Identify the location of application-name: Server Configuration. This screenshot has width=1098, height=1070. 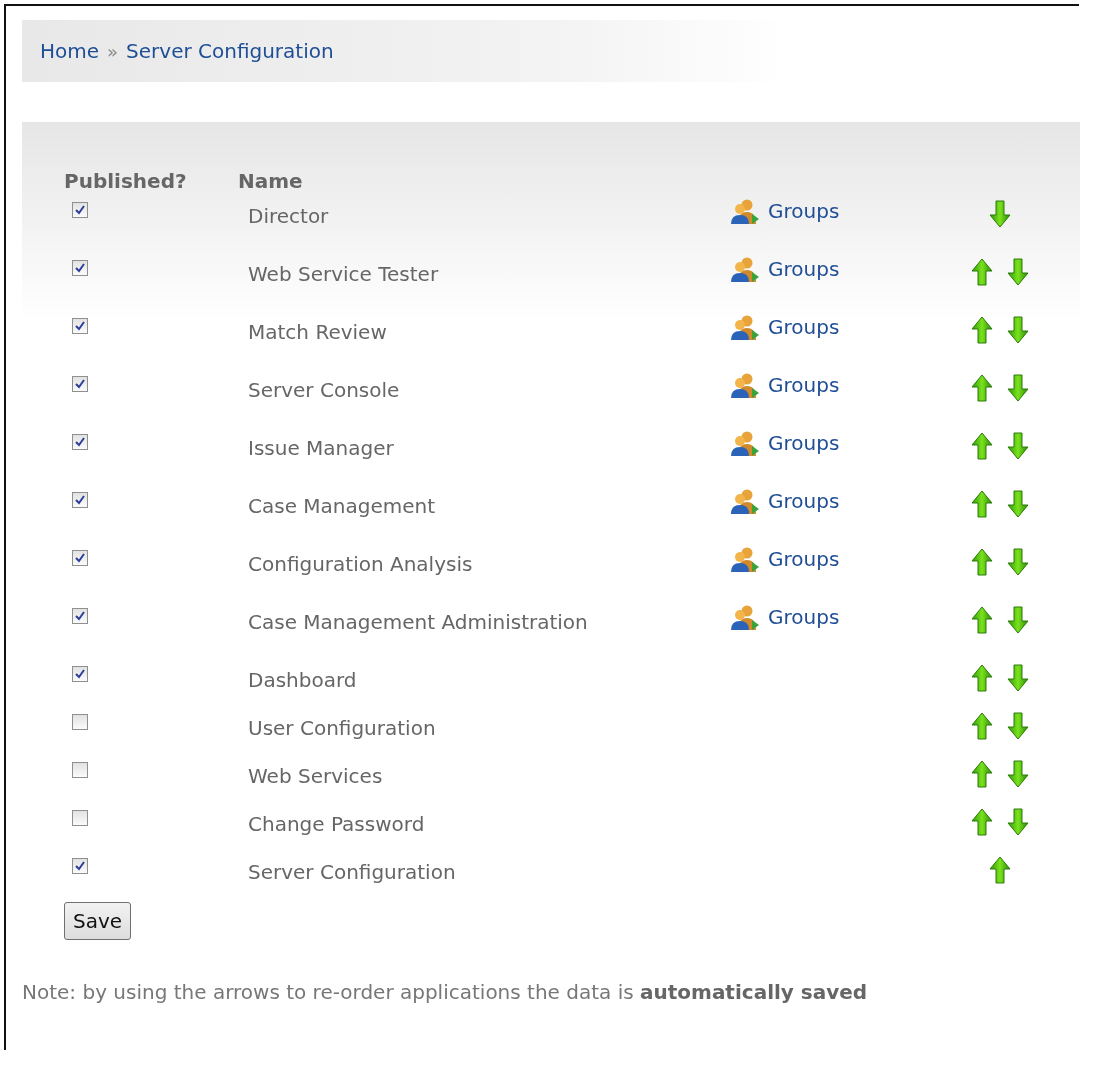
(352, 872).